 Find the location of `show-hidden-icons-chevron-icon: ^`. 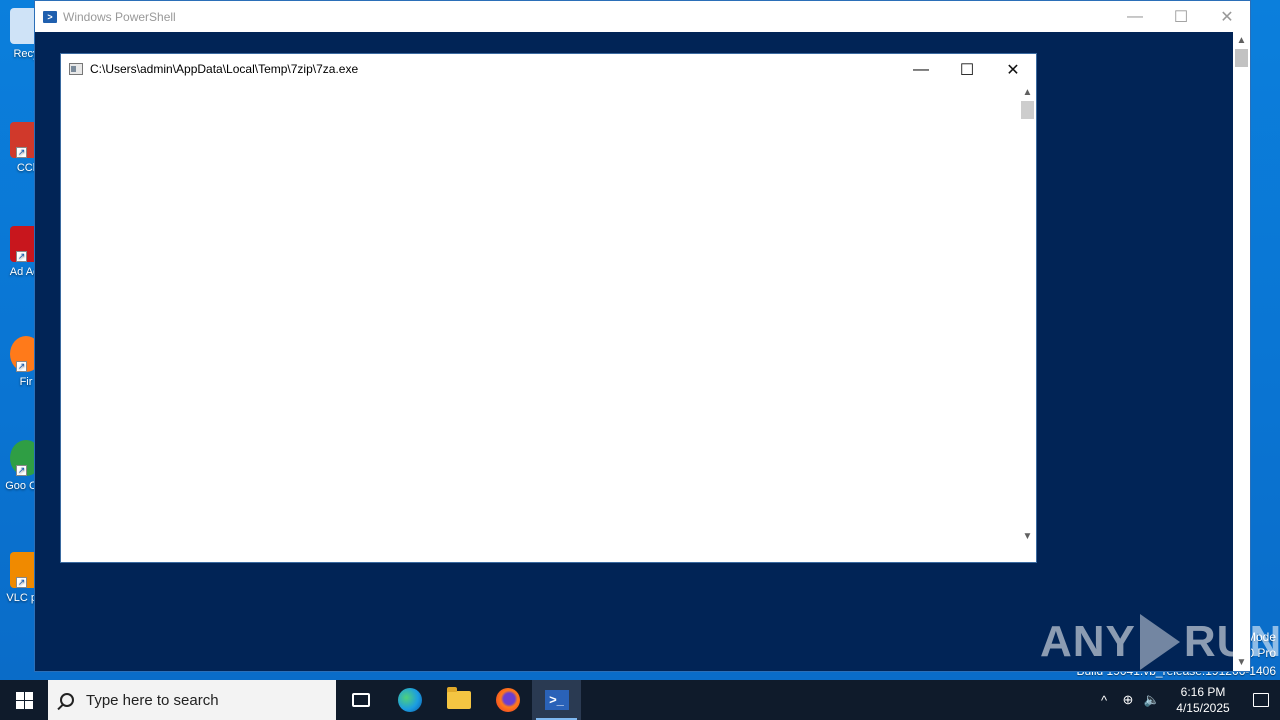

show-hidden-icons-chevron-icon: ^ is located at coordinates (1104, 700).